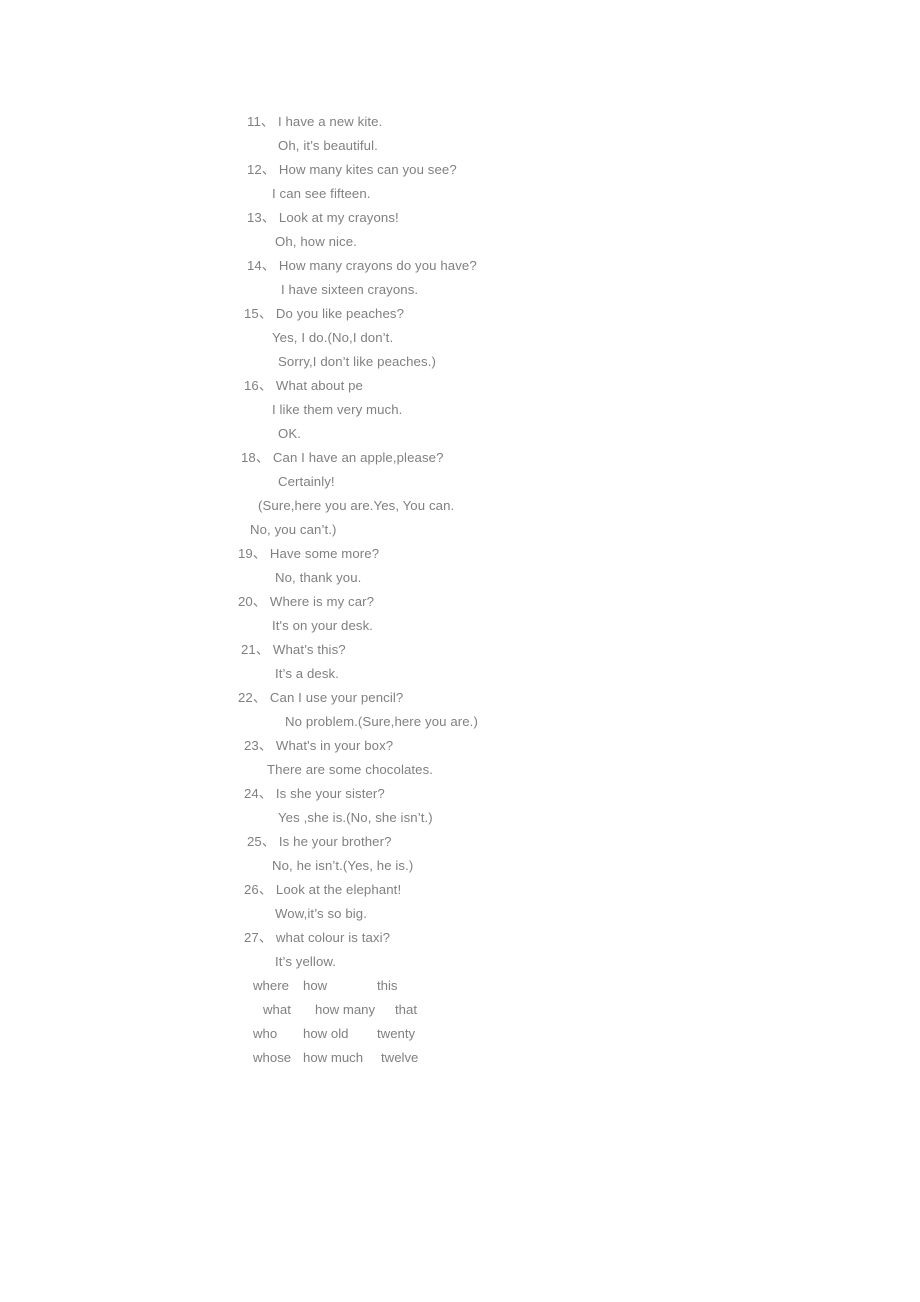 The height and width of the screenshot is (1302, 920). I want to click on word-grid-cell: how old, so click(326, 1033).